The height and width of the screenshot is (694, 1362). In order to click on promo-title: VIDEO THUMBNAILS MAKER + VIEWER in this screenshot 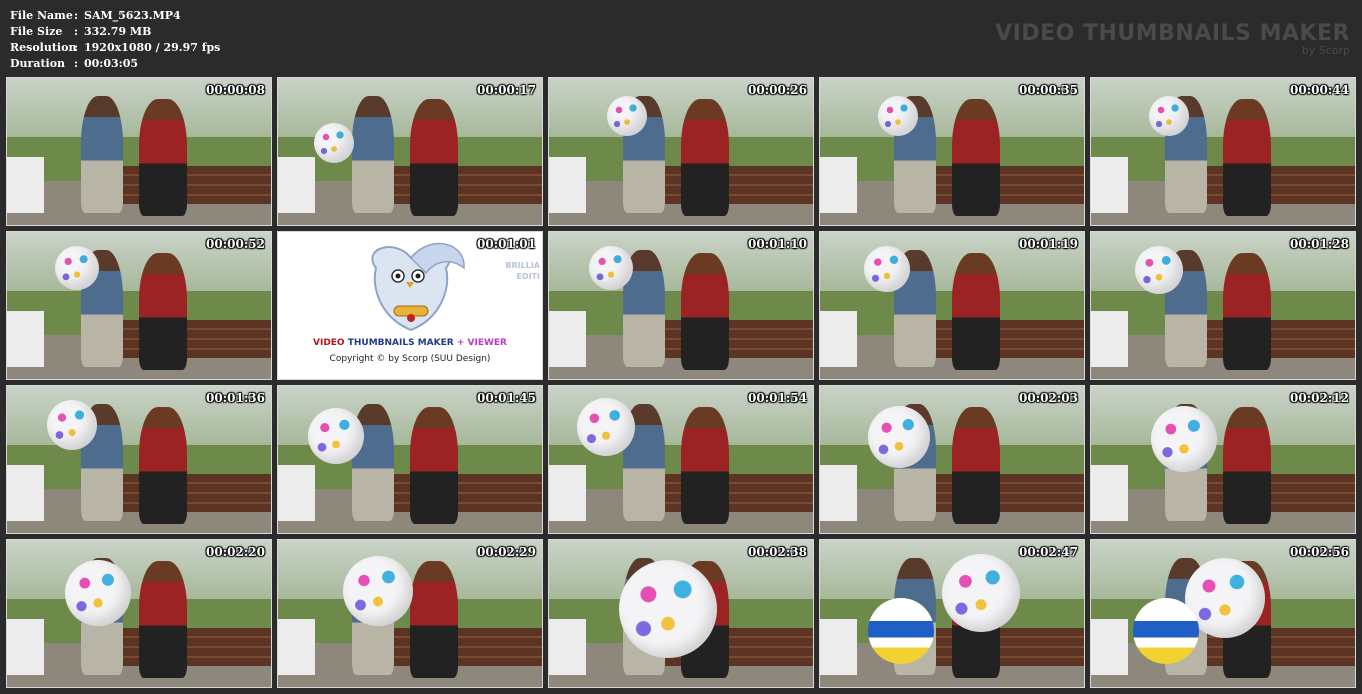, I will do `click(410, 343)`.